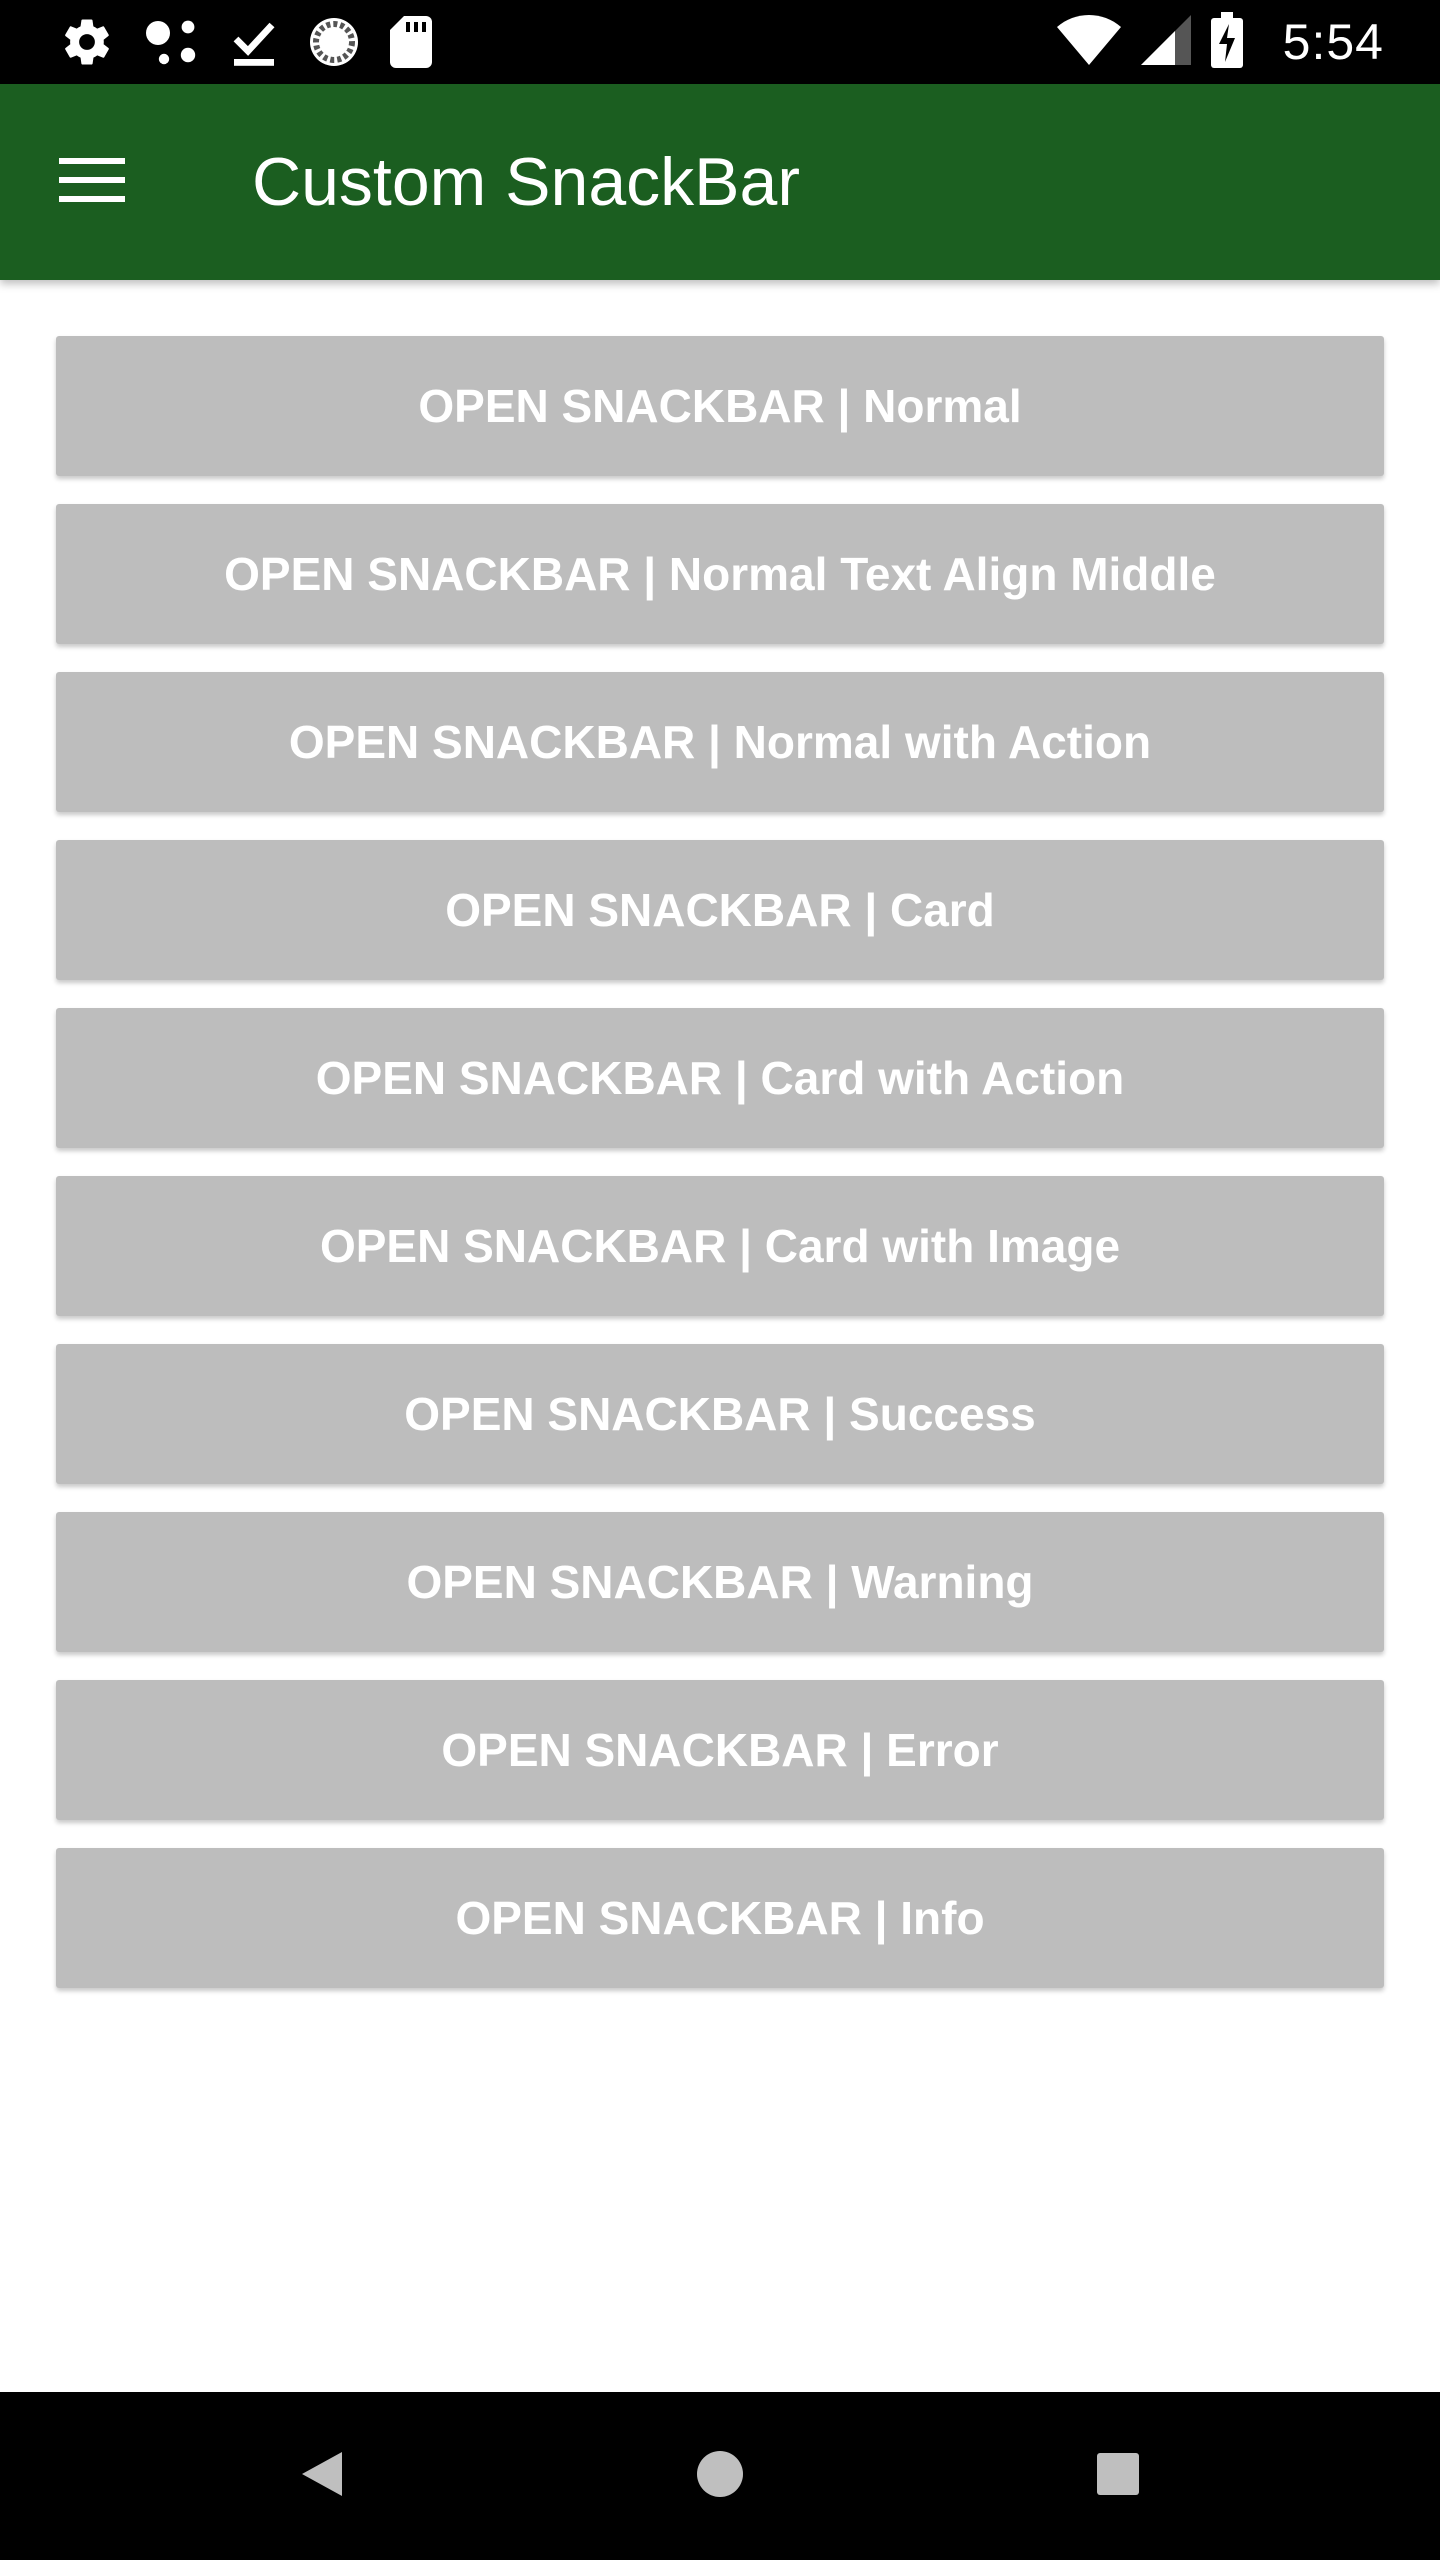 The image size is (1440, 2560). I want to click on signal-icon, so click(1165, 42).